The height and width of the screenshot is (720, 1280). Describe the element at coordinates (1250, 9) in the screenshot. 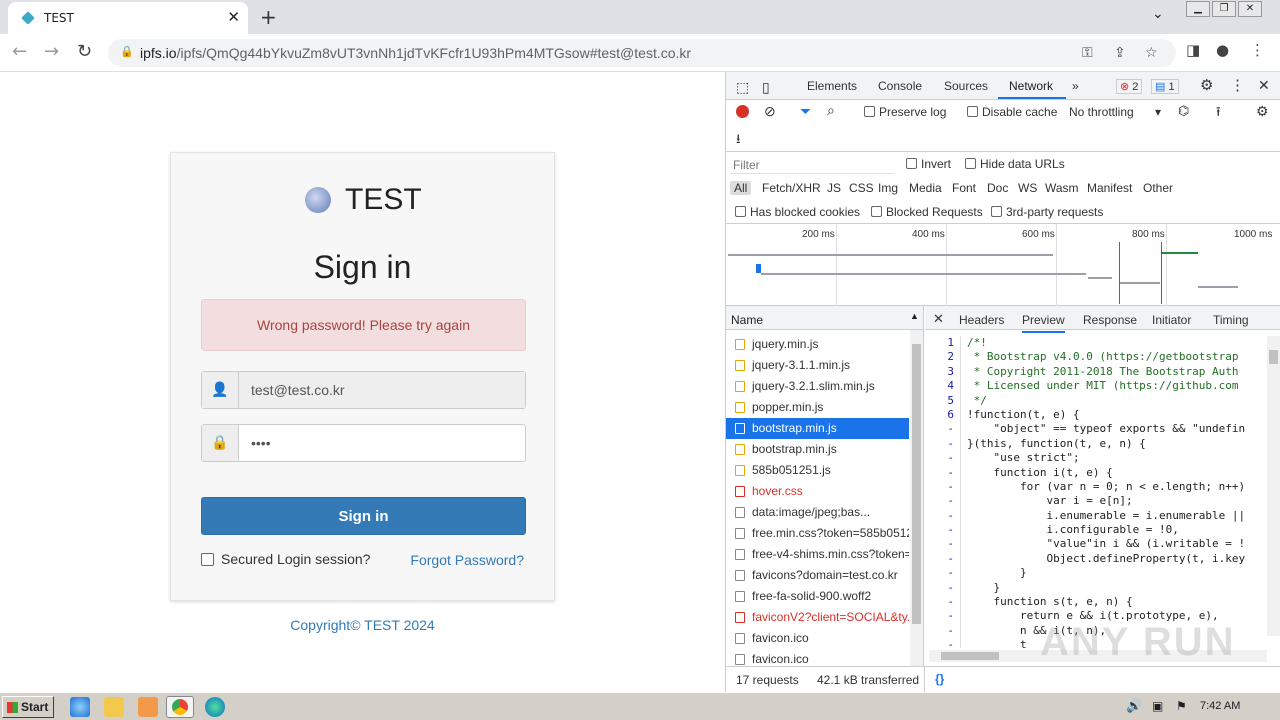

I see `close-window-button: ✕` at that location.